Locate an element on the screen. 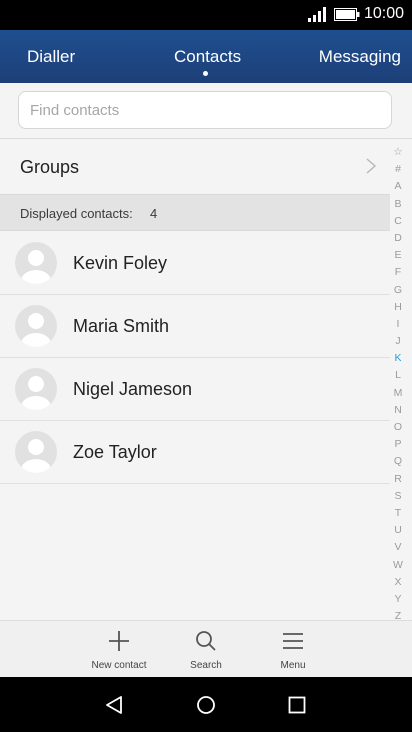  alphabet-index-letter: U is located at coordinates (398, 530).